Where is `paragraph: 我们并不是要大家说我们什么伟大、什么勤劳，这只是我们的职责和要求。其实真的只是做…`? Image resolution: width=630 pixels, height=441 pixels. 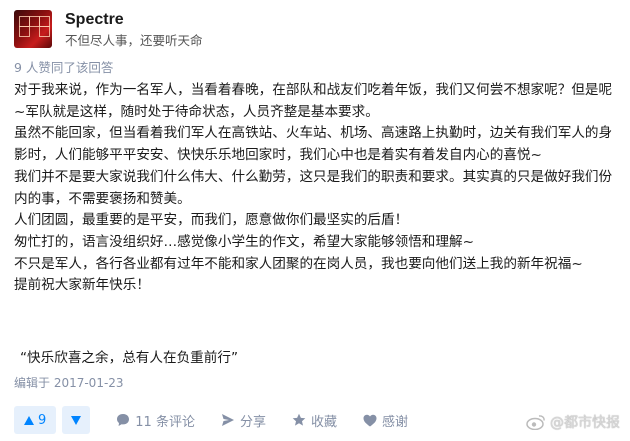 paragraph: 我们并不是要大家说我们什么伟大、什么勤劳，这只是我们的职责和要求。其实真的只是做… is located at coordinates (313, 187).